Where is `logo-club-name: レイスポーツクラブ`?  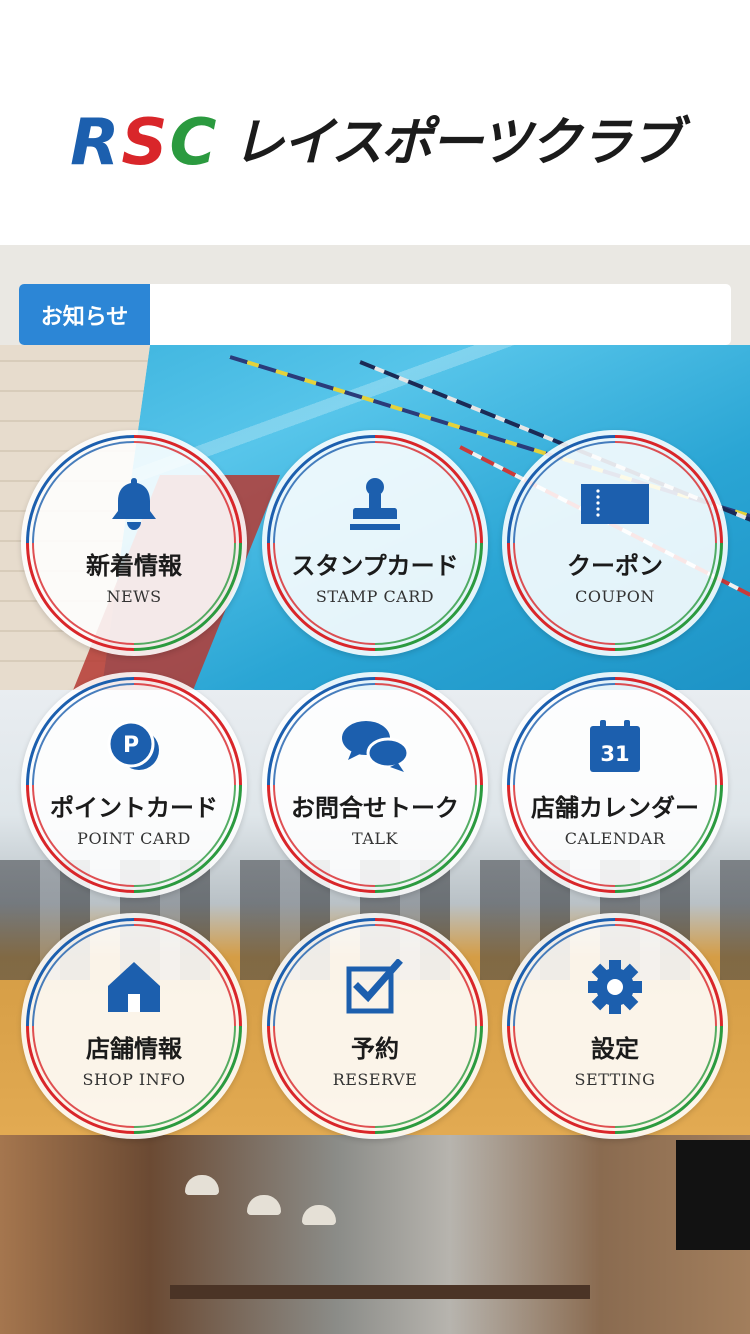
logo-club-name: レイスポーツクラブ is located at coordinates (456, 142).